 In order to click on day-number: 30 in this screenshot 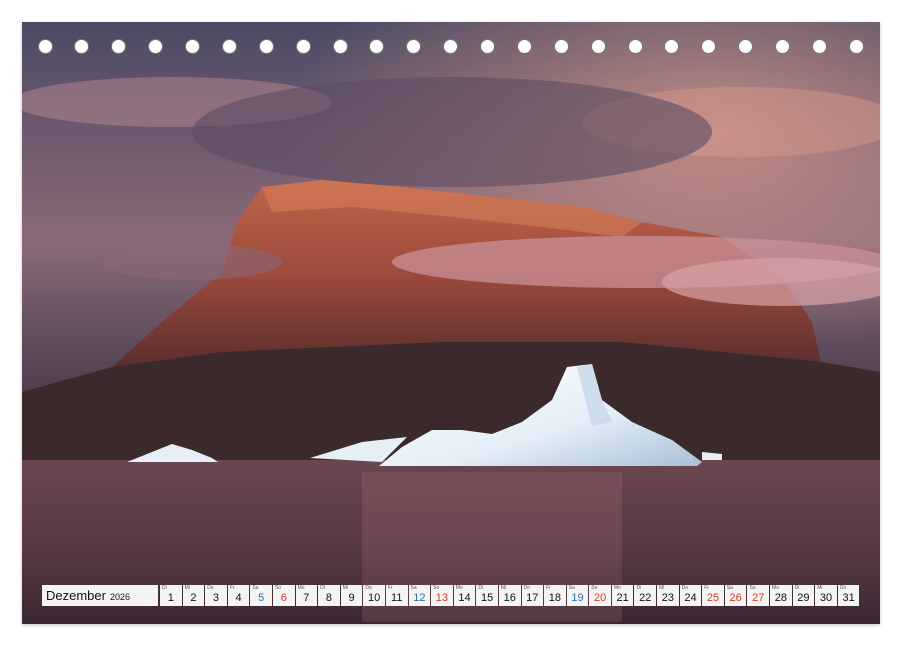, I will do `click(826, 598)`.